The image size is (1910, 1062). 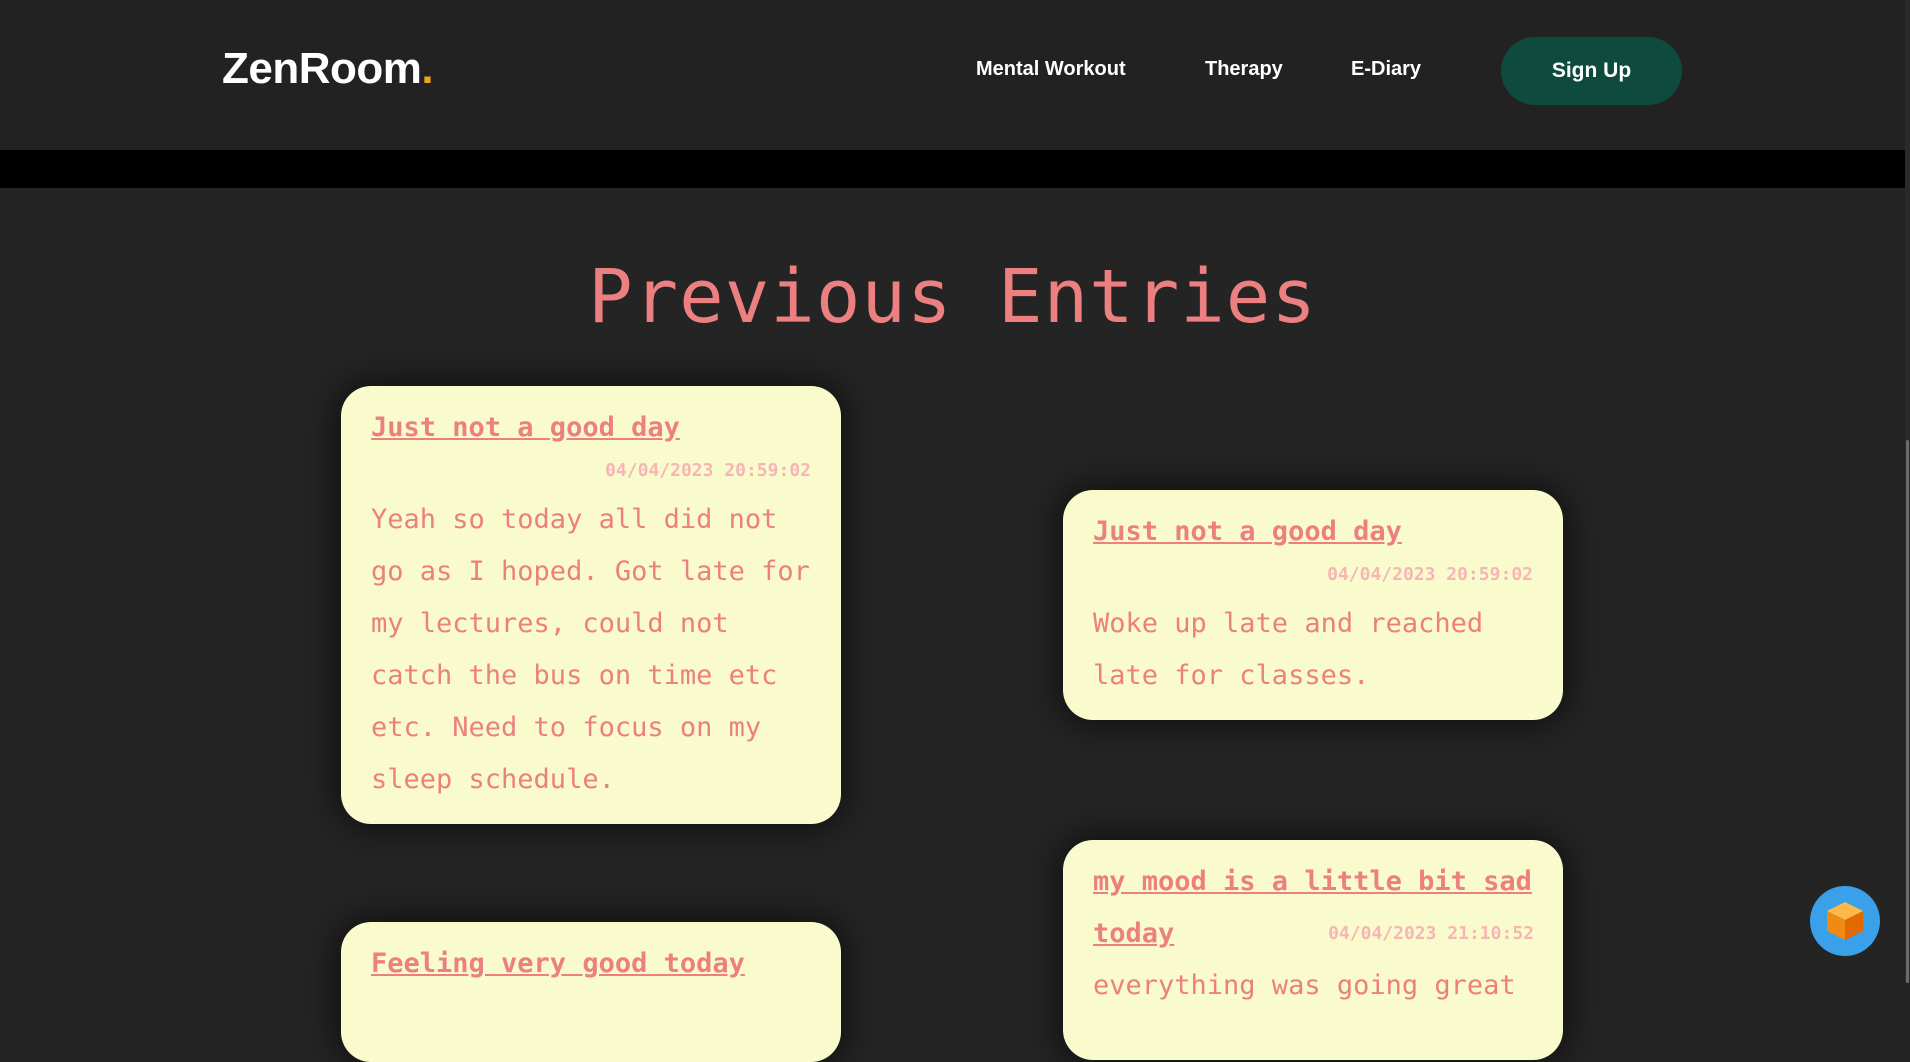 What do you see at coordinates (1244, 69) in the screenshot?
I see `nav-link-therapy: Therapy` at bounding box center [1244, 69].